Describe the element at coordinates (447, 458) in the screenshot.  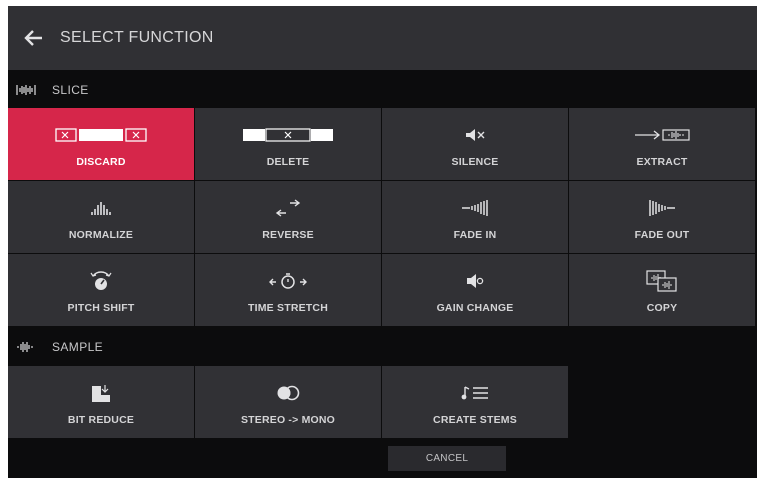
I see `cancel-button: CANCEL` at that location.